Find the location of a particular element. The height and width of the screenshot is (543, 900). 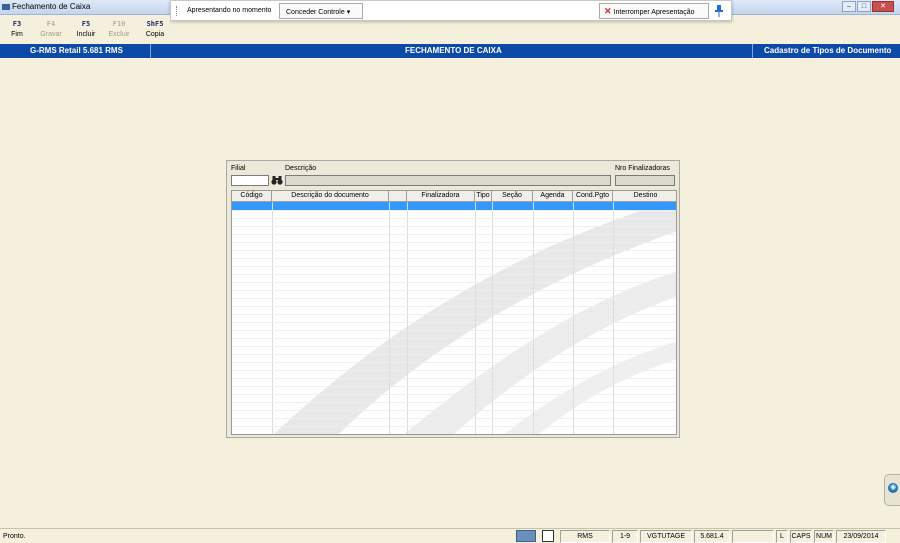

col-header-tipo: Tipo is located at coordinates (483, 196).